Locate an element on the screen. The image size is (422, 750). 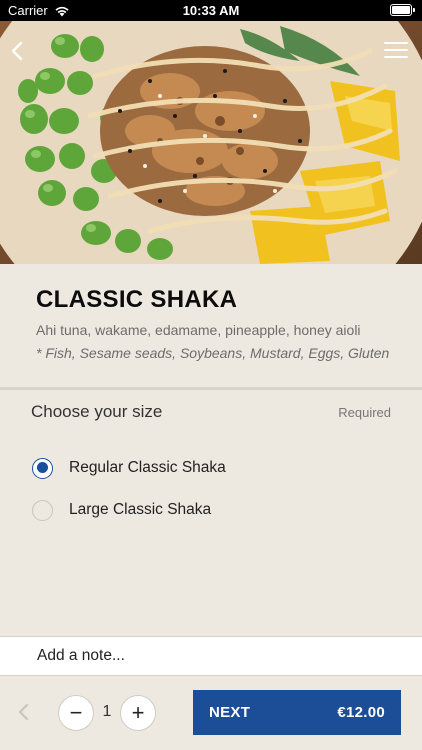
radio-unselected-icon is located at coordinates (42, 510).